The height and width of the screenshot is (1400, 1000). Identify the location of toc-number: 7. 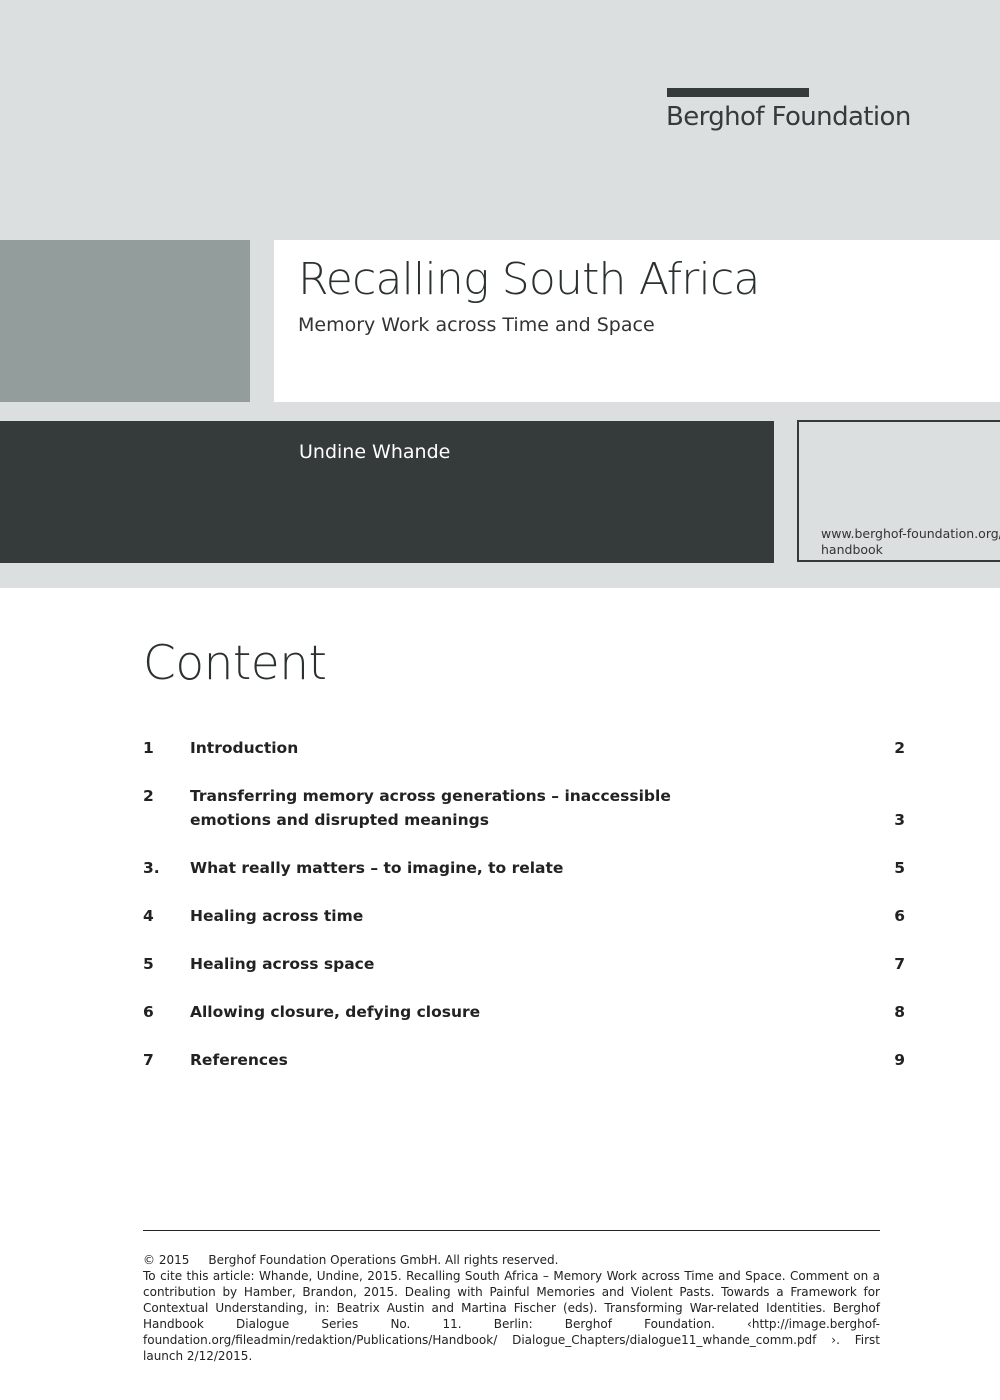
(148, 1060).